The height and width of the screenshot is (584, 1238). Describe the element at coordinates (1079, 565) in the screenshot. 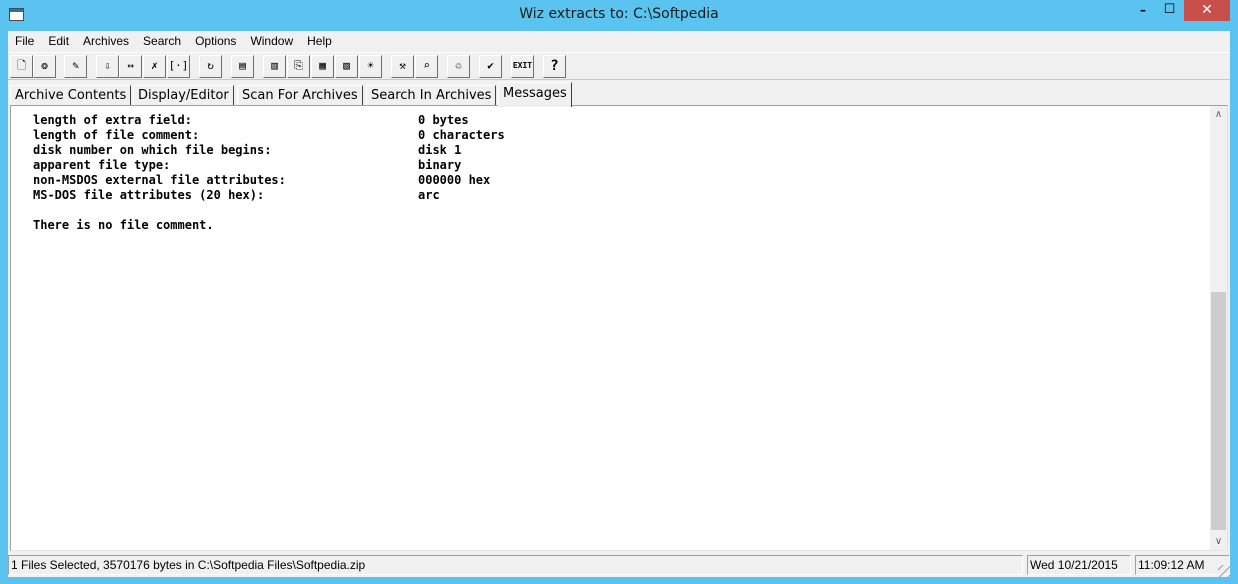

I see `status-date: Wed 10/21/2015` at that location.